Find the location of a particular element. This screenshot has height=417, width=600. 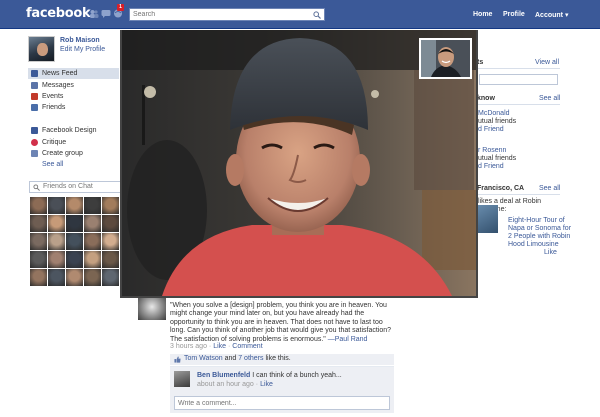

likes-suffix: like this. is located at coordinates (277, 358).